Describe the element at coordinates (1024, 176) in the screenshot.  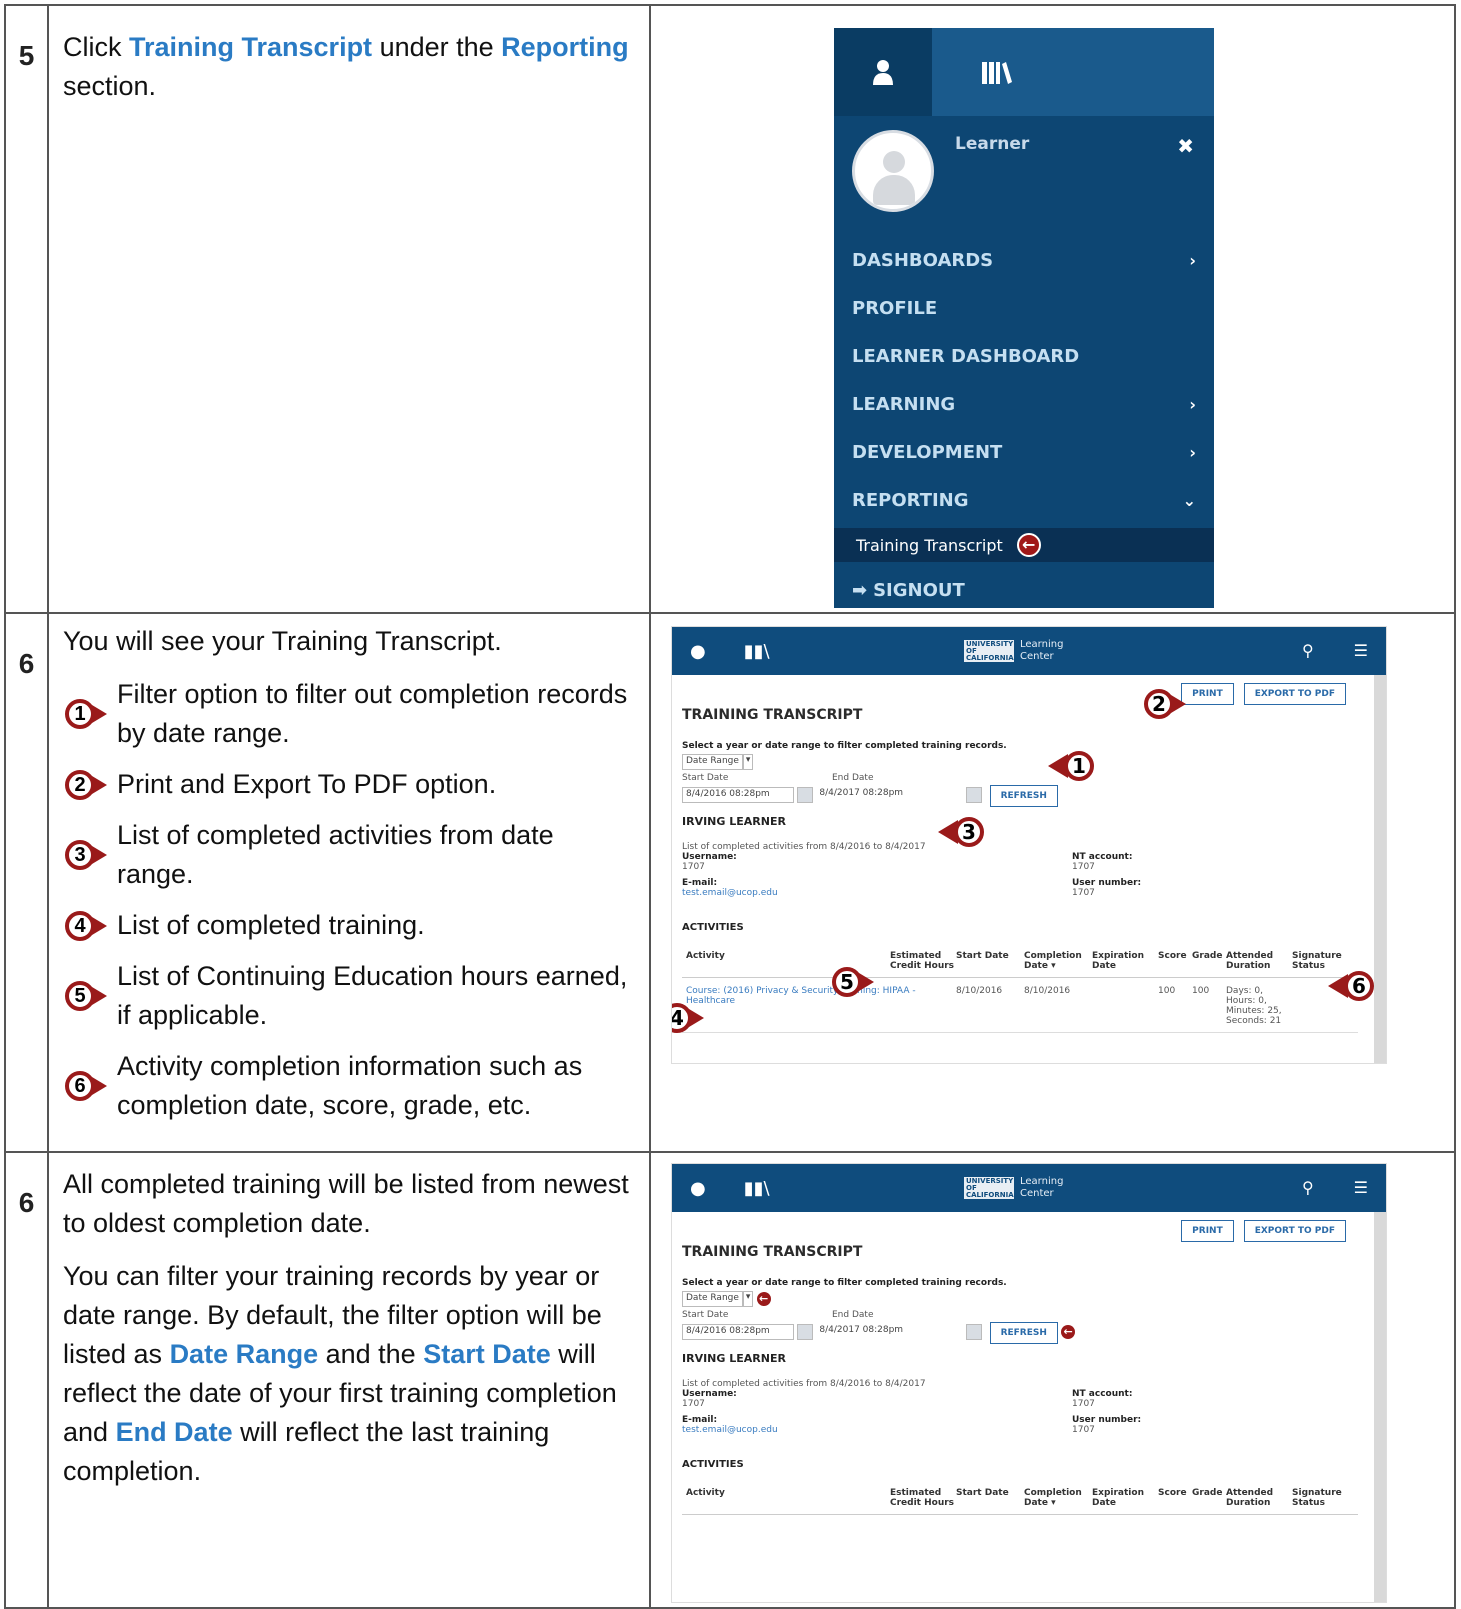
I see `profile-header: Learner ✖` at that location.